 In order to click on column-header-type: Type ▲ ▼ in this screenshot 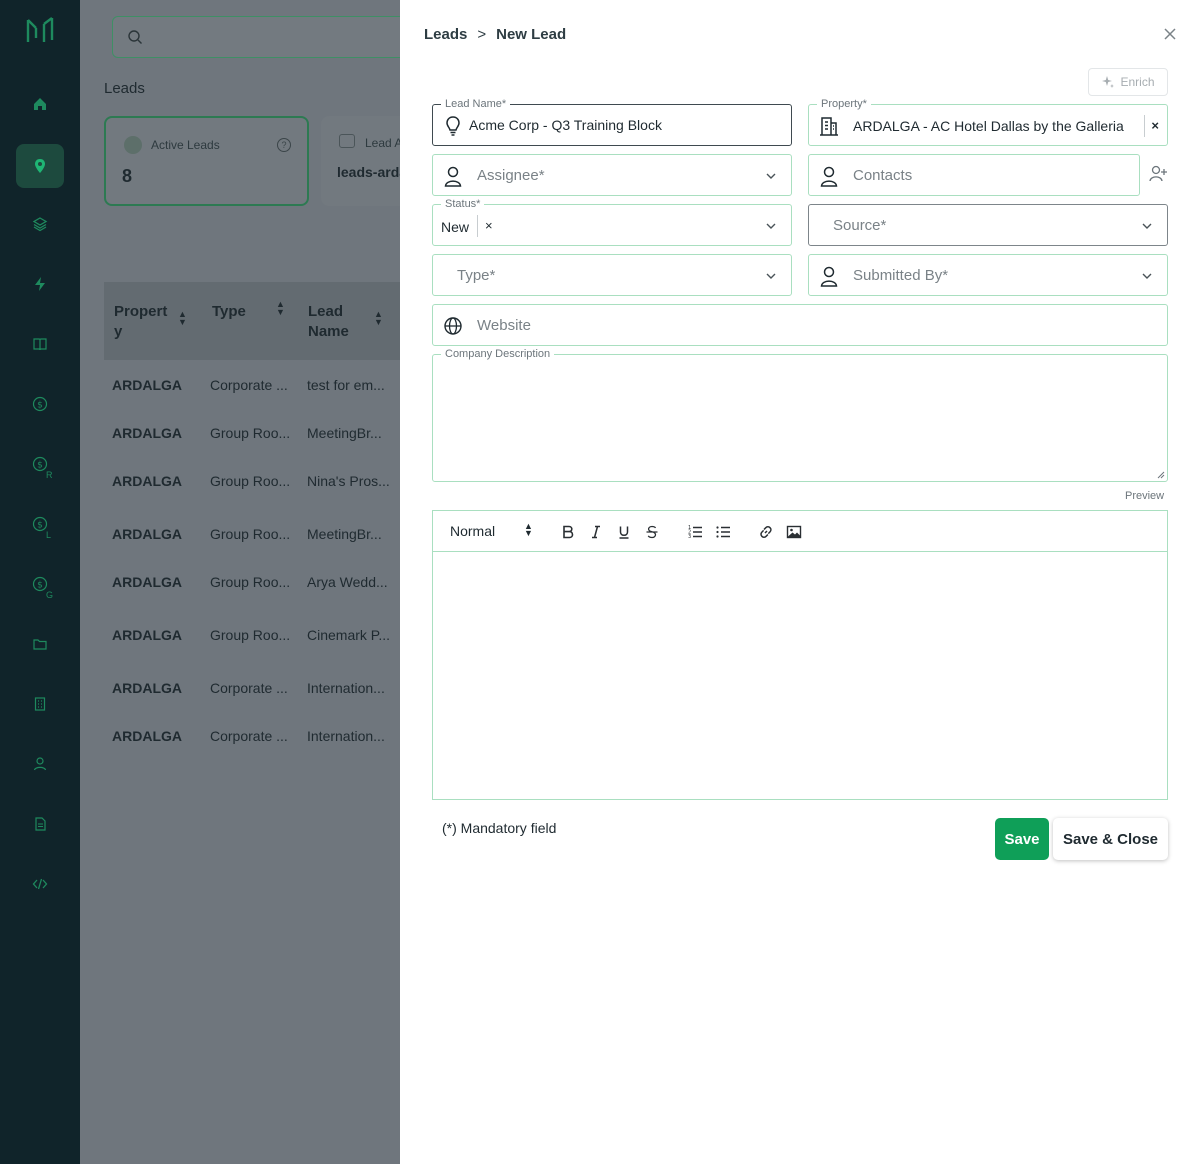, I will do `click(248, 311)`.